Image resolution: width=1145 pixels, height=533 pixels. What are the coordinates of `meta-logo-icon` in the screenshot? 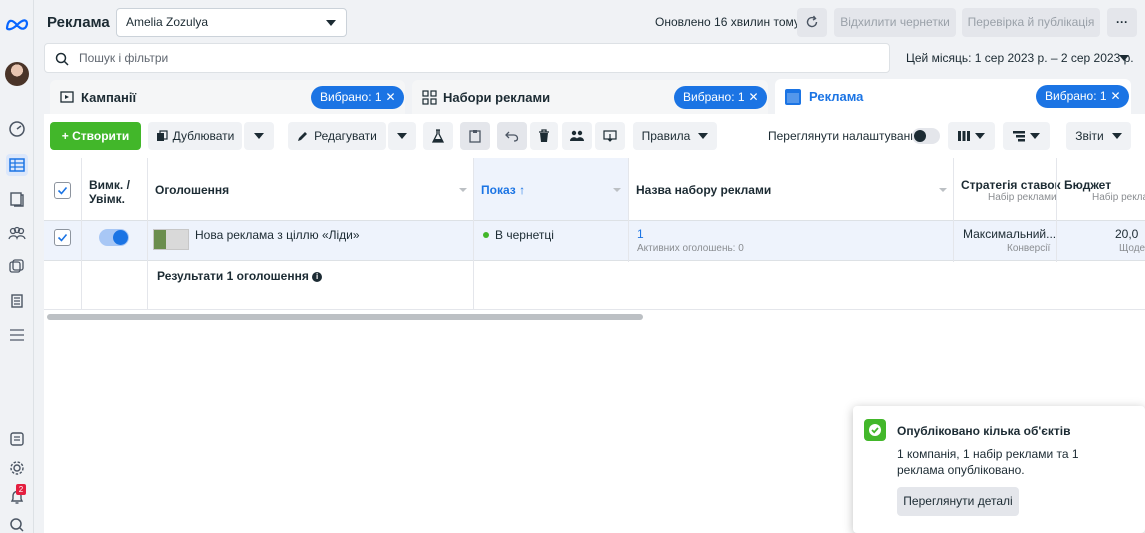 It's located at (17, 24).